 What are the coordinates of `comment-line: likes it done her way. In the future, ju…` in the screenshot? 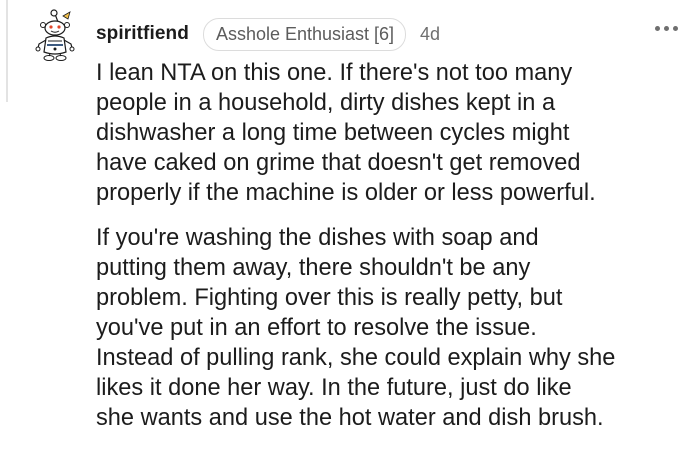 It's located at (334, 388).